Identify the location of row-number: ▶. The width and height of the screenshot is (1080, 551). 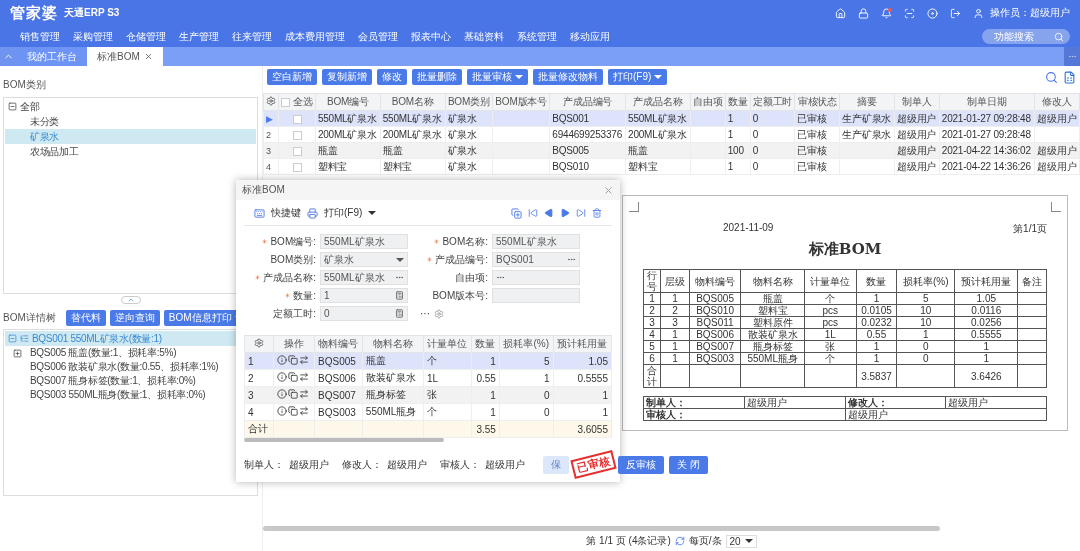
(271, 118).